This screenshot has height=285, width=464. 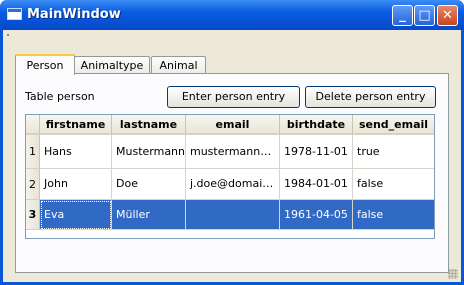 I want to click on minimize-button: _, so click(x=402, y=15).